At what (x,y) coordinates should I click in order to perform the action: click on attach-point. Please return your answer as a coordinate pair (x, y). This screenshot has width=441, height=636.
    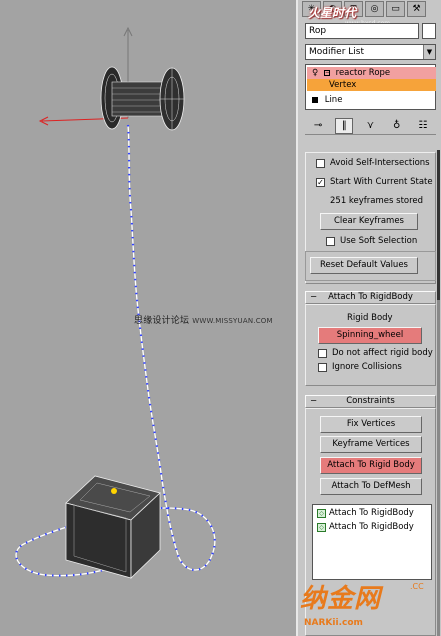
    Looking at the image, I should click on (114, 491).